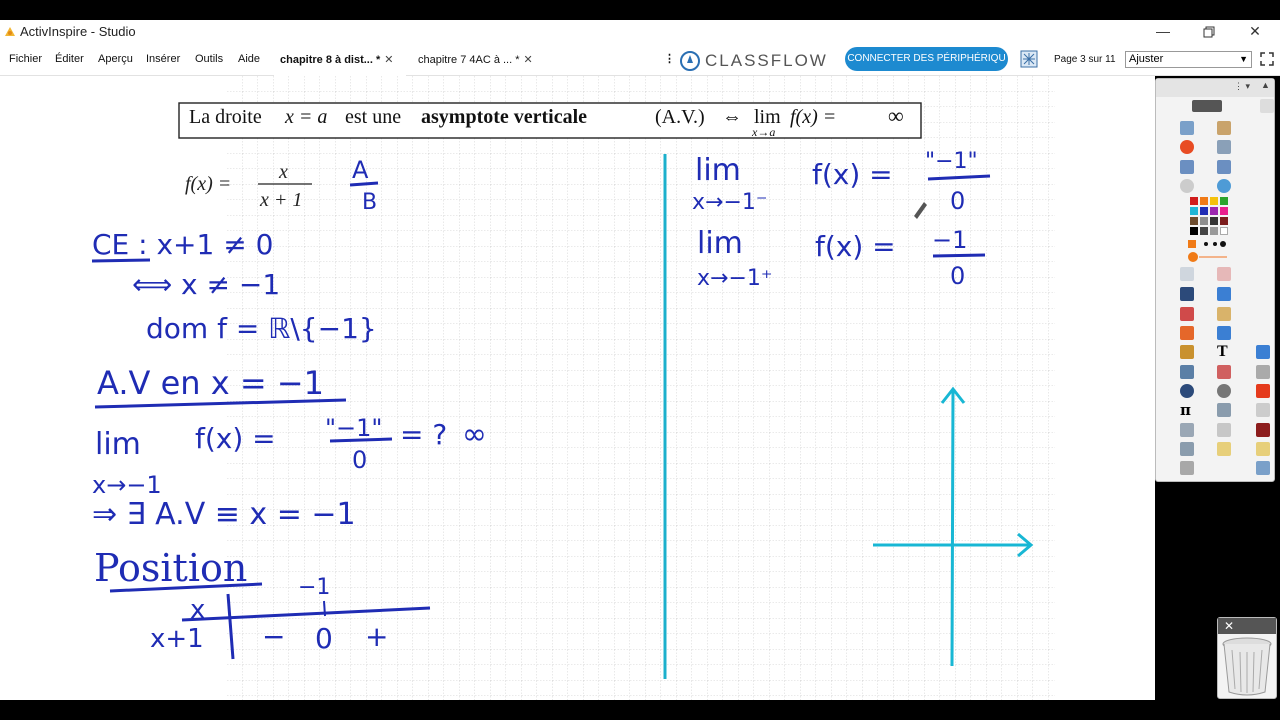 The width and height of the screenshot is (1280, 720). Describe the element at coordinates (1224, 352) in the screenshot. I see `text-tool-icon: T` at that location.